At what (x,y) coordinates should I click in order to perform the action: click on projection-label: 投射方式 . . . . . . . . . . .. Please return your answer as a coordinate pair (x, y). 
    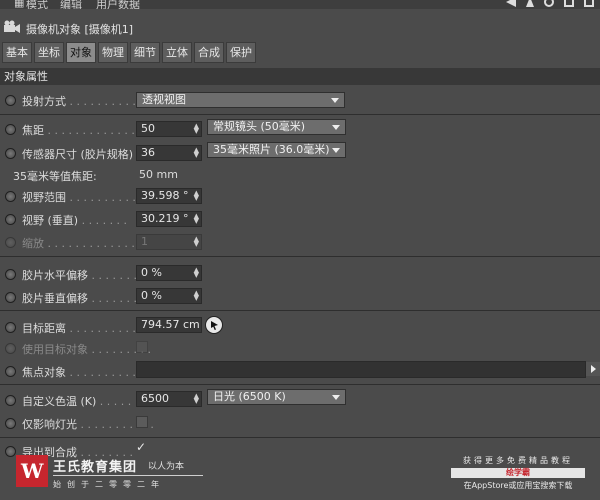
    Looking at the image, I should click on (82, 101).